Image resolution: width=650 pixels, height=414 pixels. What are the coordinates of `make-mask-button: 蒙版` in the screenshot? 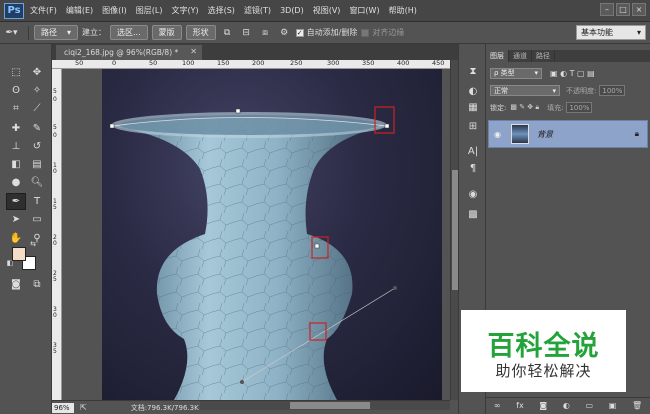 It's located at (166, 32).